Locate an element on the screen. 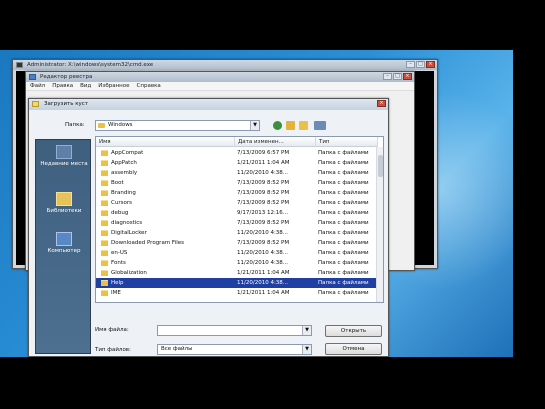 The image size is (545, 409). column-header-name: Имя is located at coordinates (165, 142).